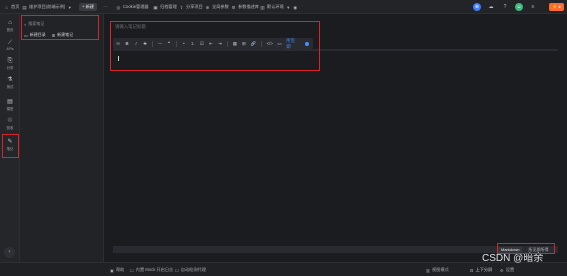  I want to click on library-icon: ⚙, so click(233, 7).